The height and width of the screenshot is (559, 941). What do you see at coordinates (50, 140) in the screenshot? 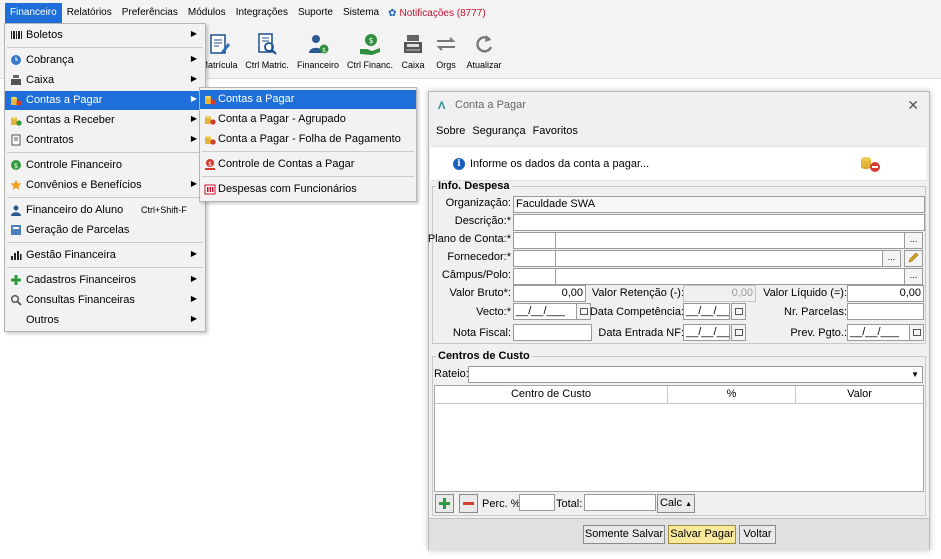
I see `menu-item-contratos-label: Contratos` at bounding box center [50, 140].